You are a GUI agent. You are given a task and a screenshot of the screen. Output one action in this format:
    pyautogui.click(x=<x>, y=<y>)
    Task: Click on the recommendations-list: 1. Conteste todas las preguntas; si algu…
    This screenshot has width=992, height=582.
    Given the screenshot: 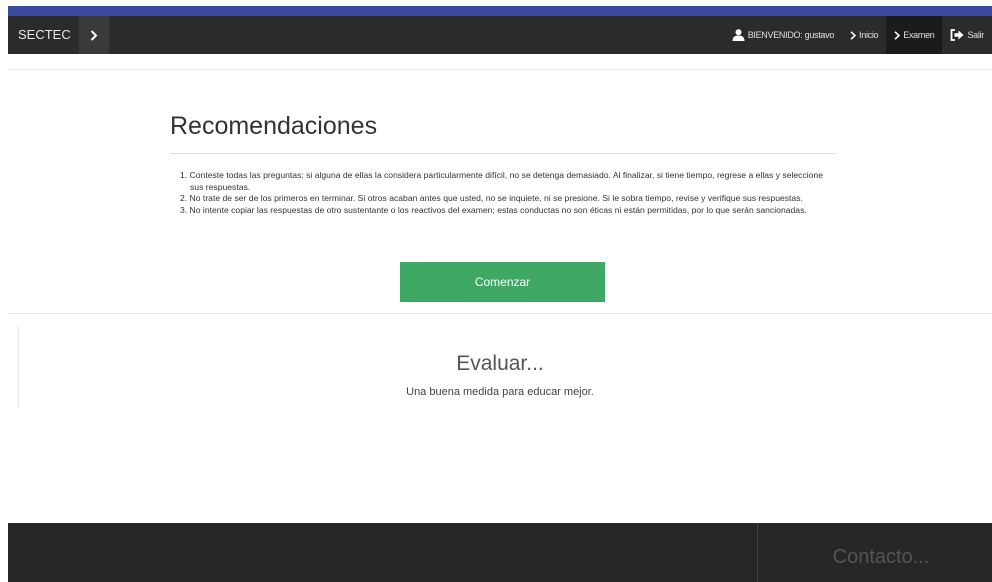 What is the action you would take?
    pyautogui.click(x=506, y=193)
    